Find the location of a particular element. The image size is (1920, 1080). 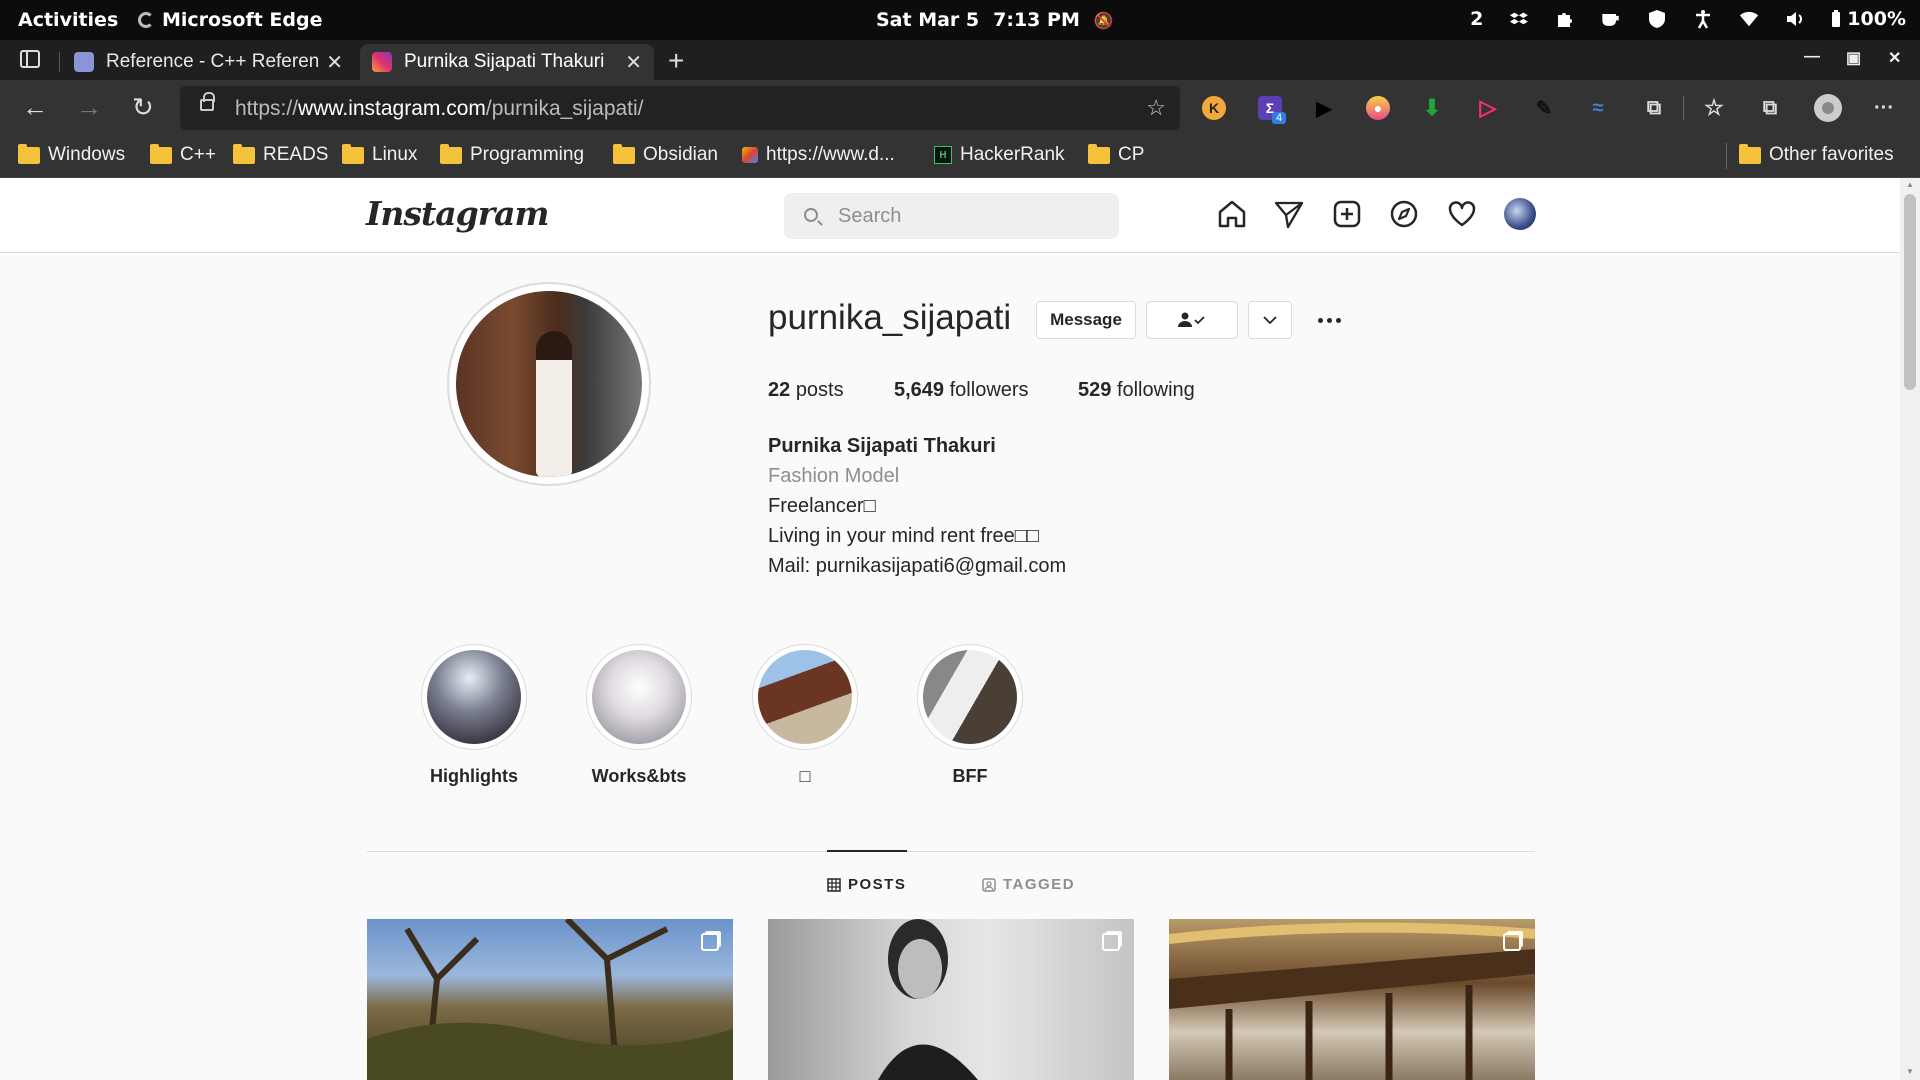

bookmark-linux: Linux is located at coordinates (379, 154).